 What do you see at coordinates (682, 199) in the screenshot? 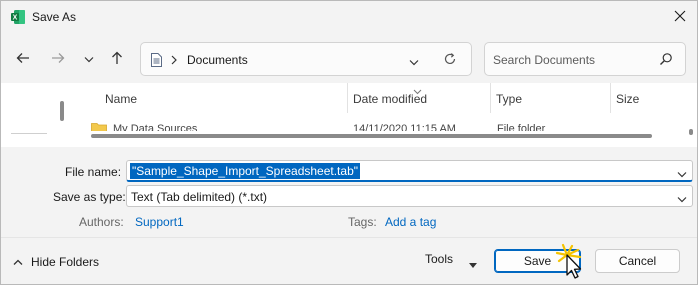
I see `savetype-dropdown-icon` at bounding box center [682, 199].